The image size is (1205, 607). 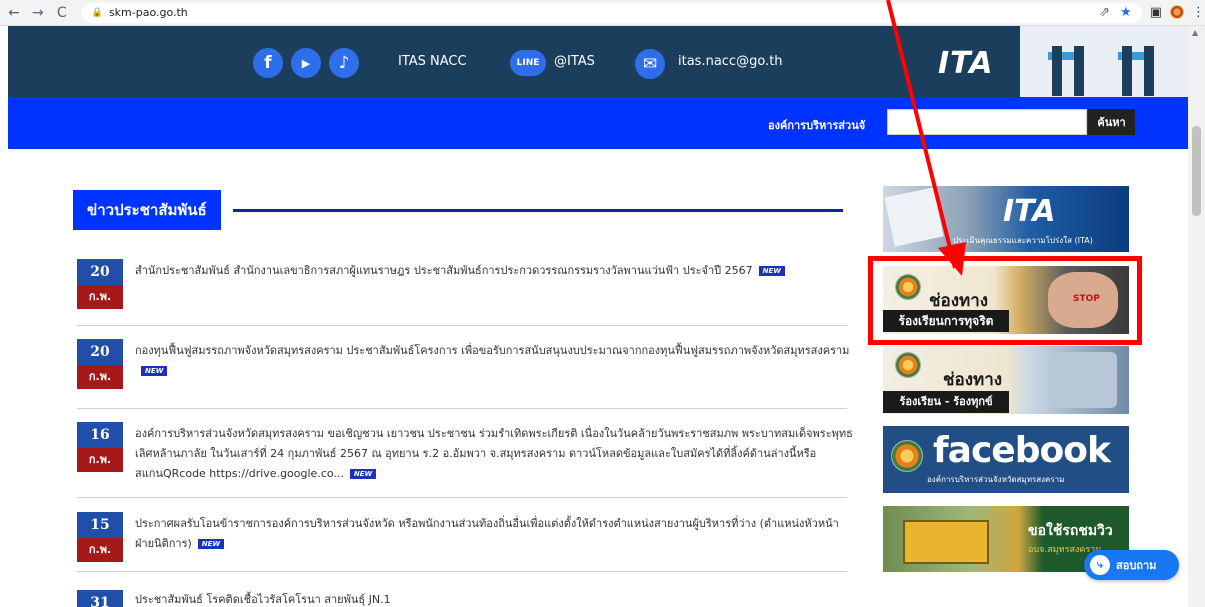 I want to click on complaint-banner: ช่องทาง ร้องเรียน - ร้องทุกข์, so click(x=1006, y=380).